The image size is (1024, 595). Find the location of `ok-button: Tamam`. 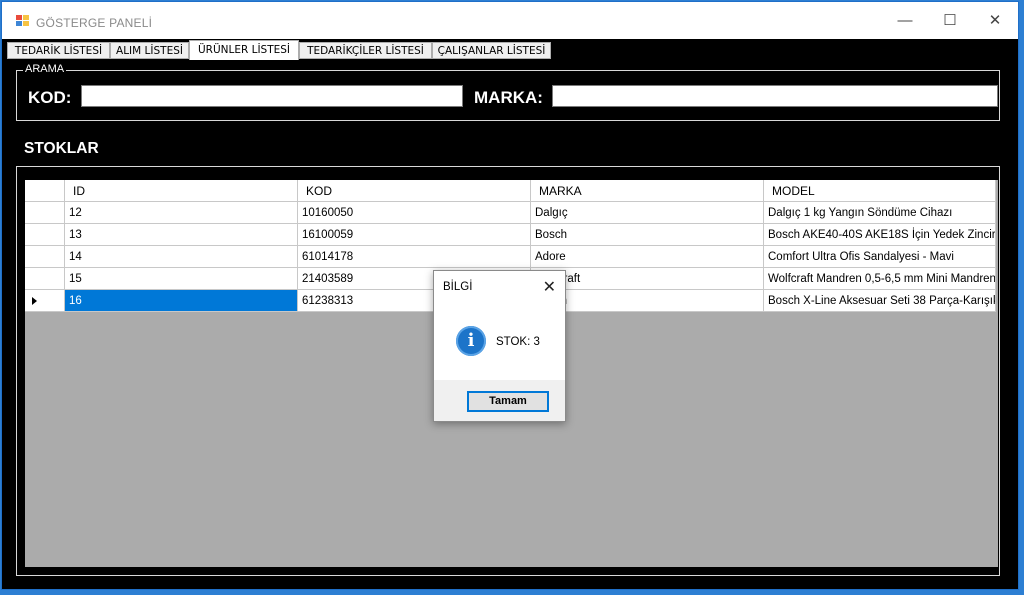

ok-button: Tamam is located at coordinates (508, 401).